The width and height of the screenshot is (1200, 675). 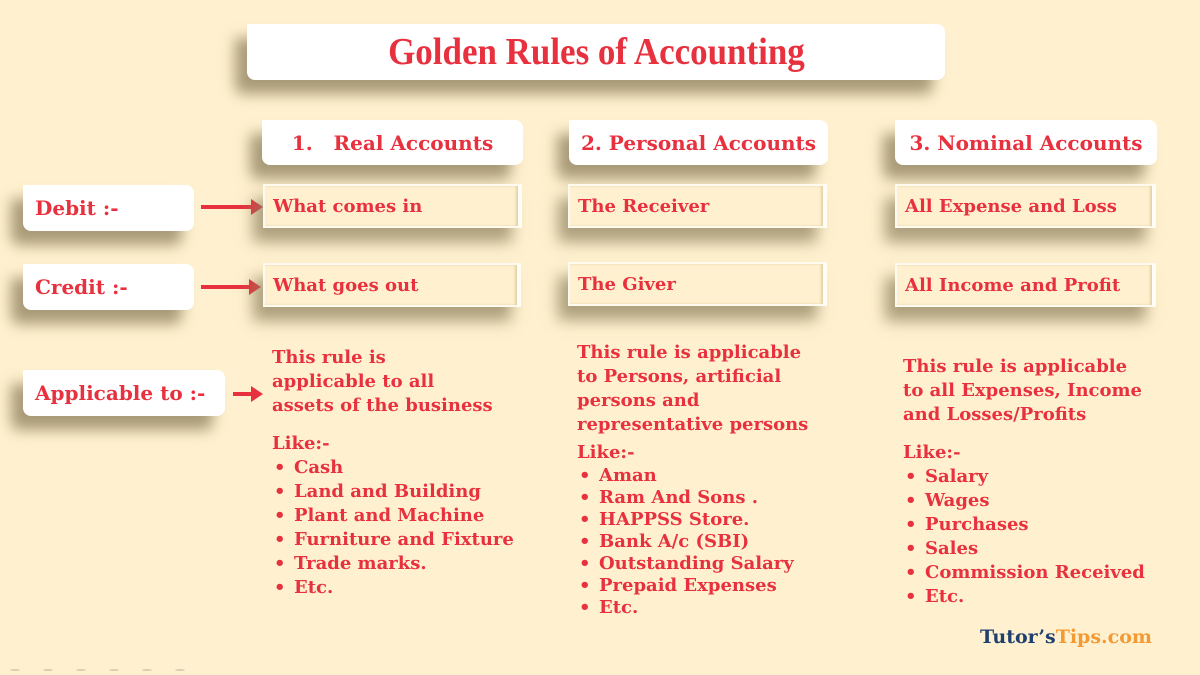 I want to click on title-banner: Golden Rules of Accounting, so click(x=596, y=52).